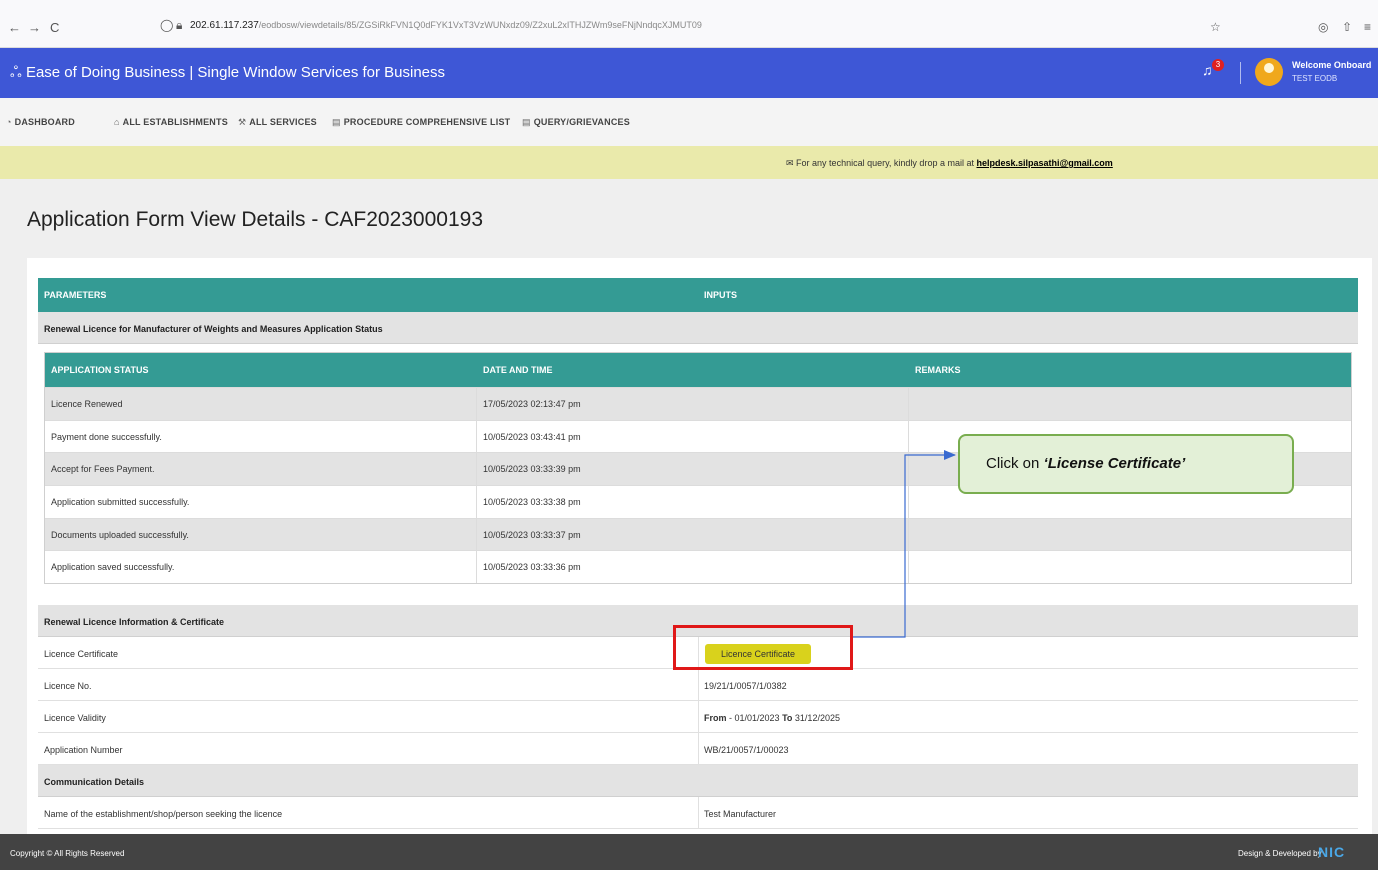  What do you see at coordinates (721, 295) in the screenshot?
I see `col-inputs: INPUTS` at bounding box center [721, 295].